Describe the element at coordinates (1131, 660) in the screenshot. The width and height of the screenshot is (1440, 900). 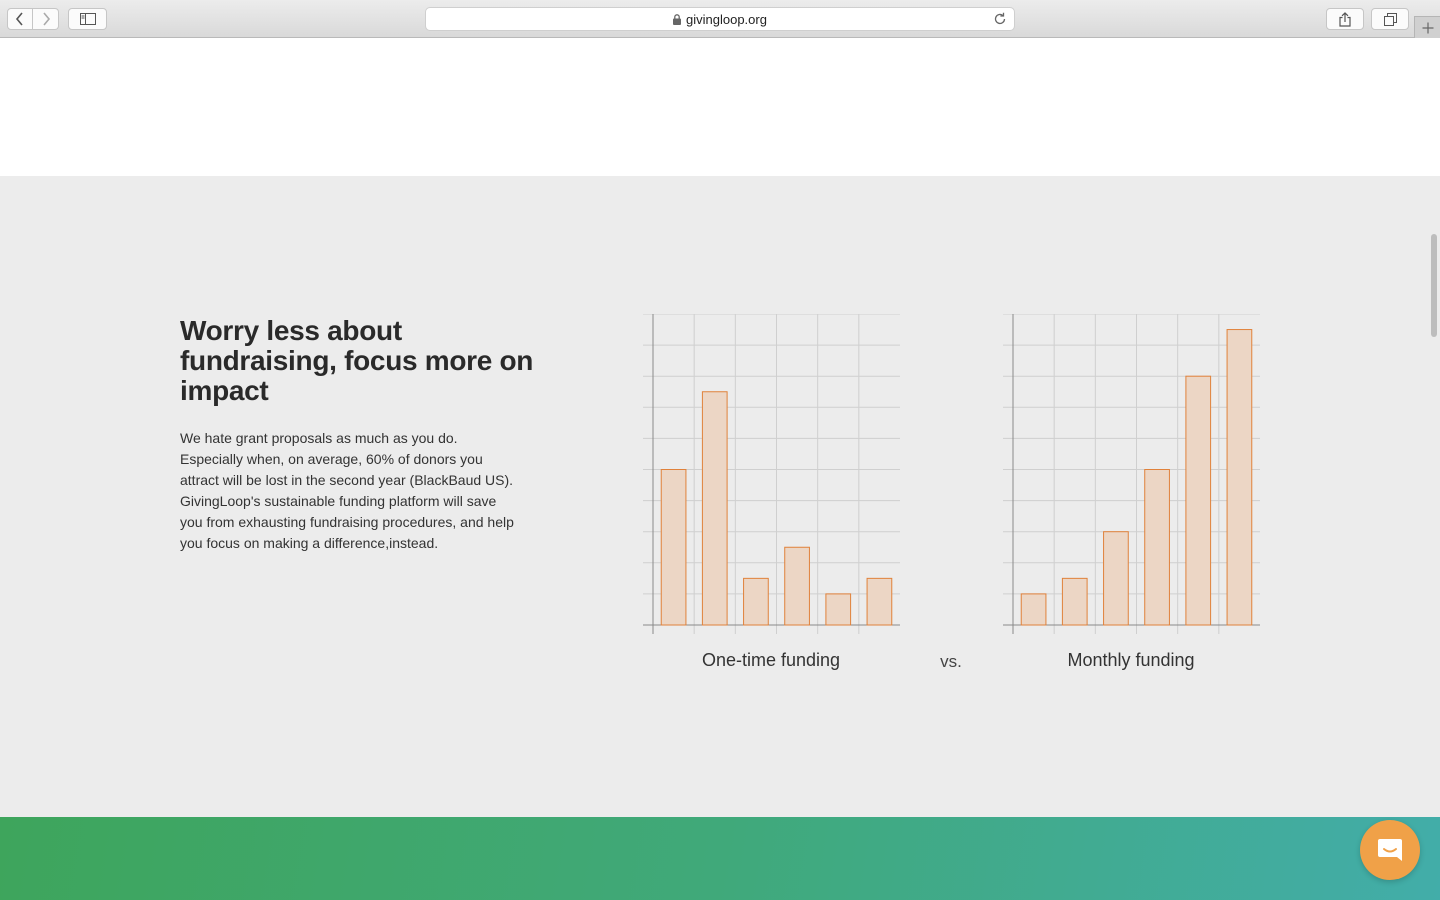
I see `monthly-funding-label: Monthly funding` at that location.